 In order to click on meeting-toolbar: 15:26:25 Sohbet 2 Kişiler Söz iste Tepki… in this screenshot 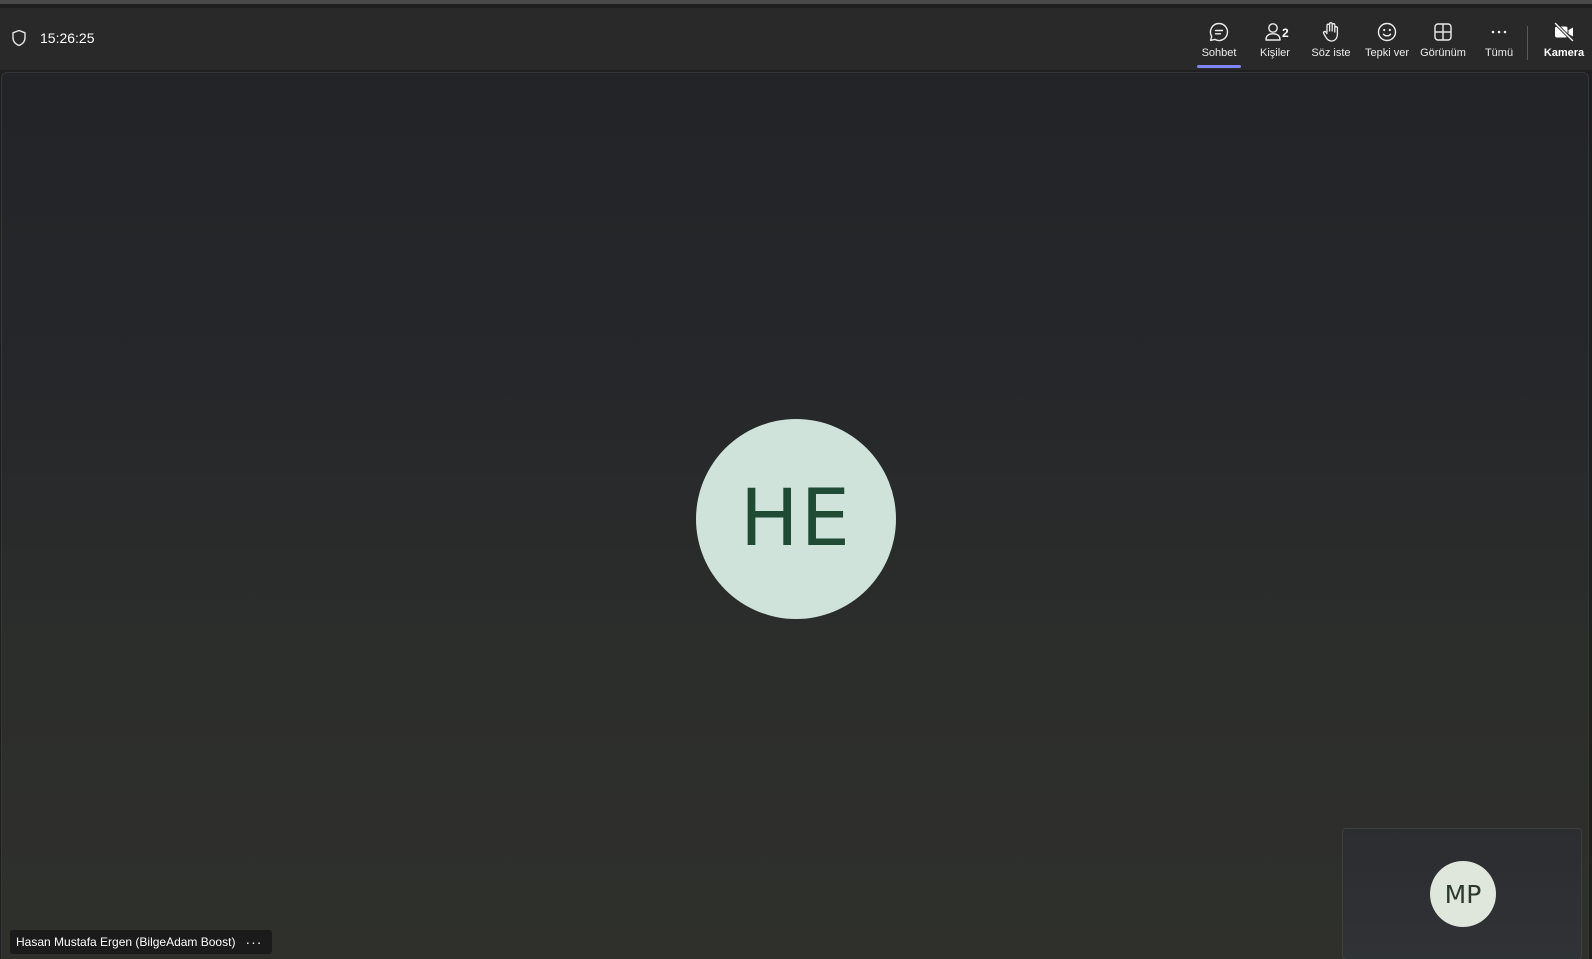, I will do `click(796, 39)`.